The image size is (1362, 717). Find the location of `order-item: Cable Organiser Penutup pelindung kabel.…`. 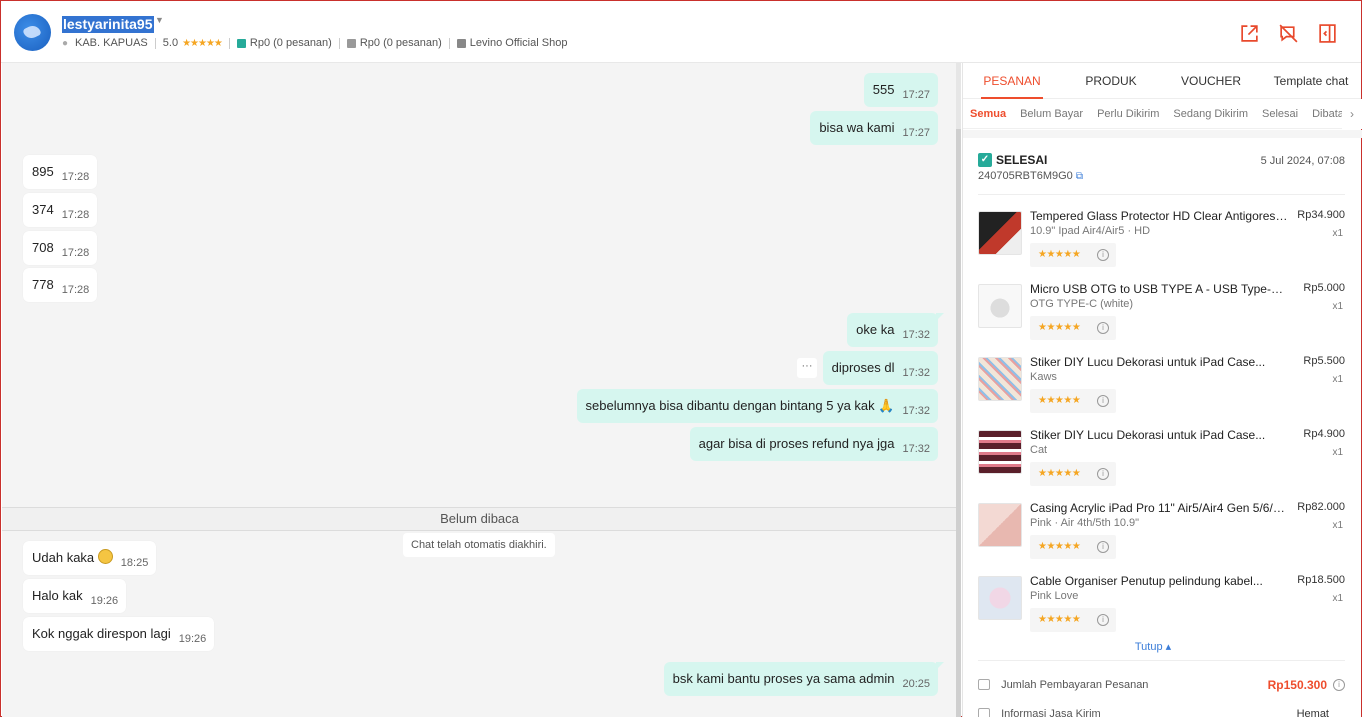

order-item: Cable Organiser Penutup pelindung kabel.… is located at coordinates (1161, 606).